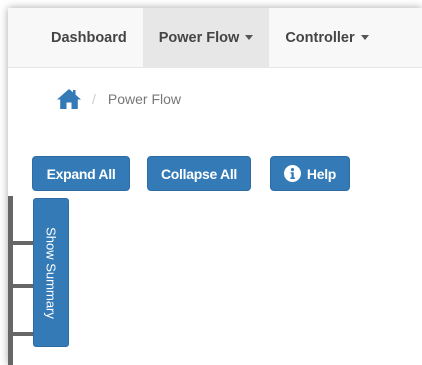  I want to click on nav-item-label: Dashboard, so click(89, 37).